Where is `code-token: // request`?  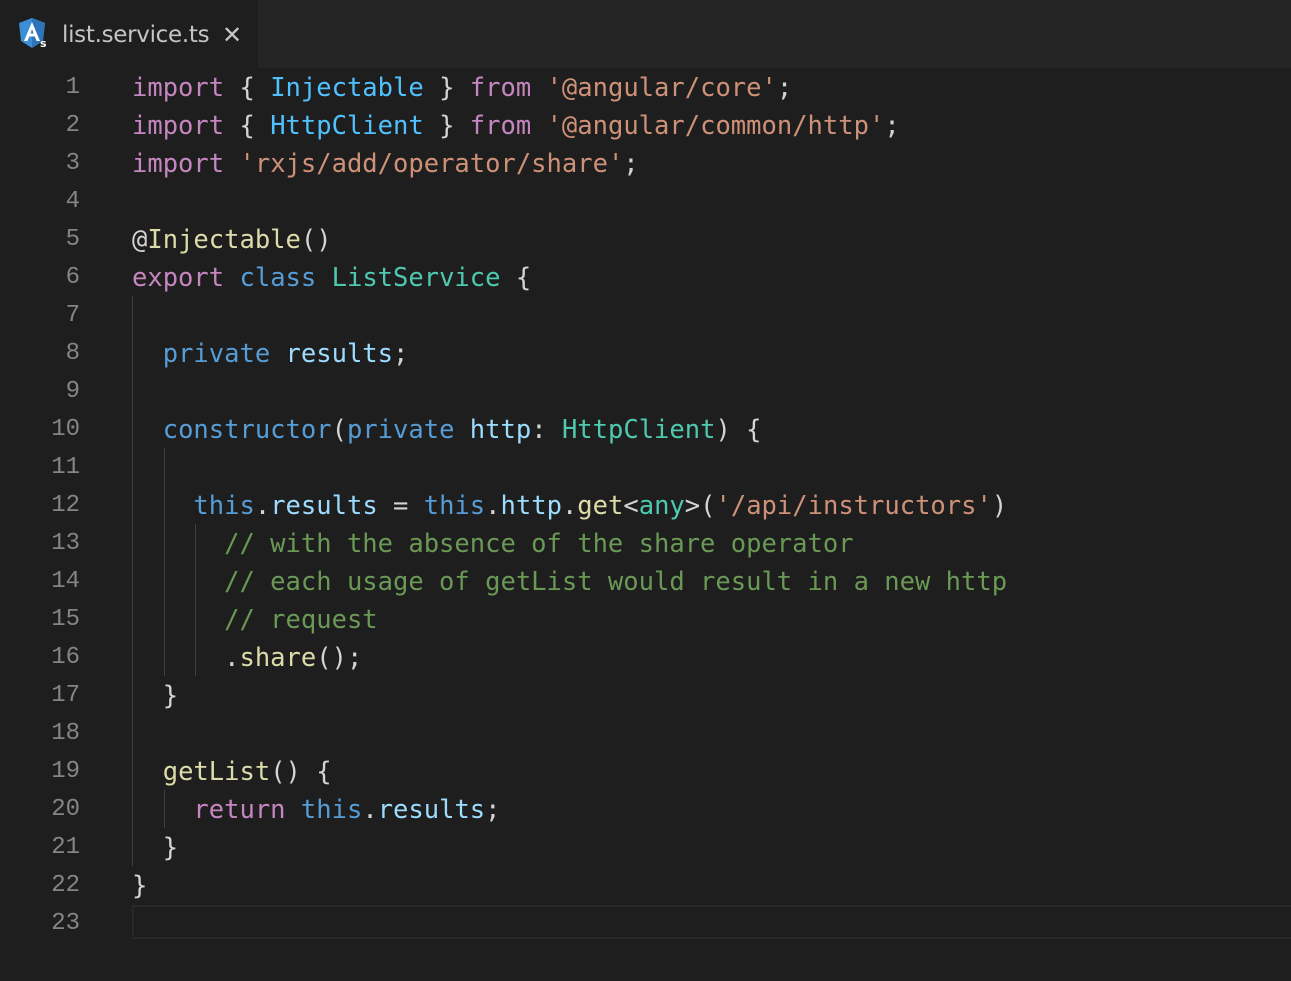 code-token: // request is located at coordinates (301, 620).